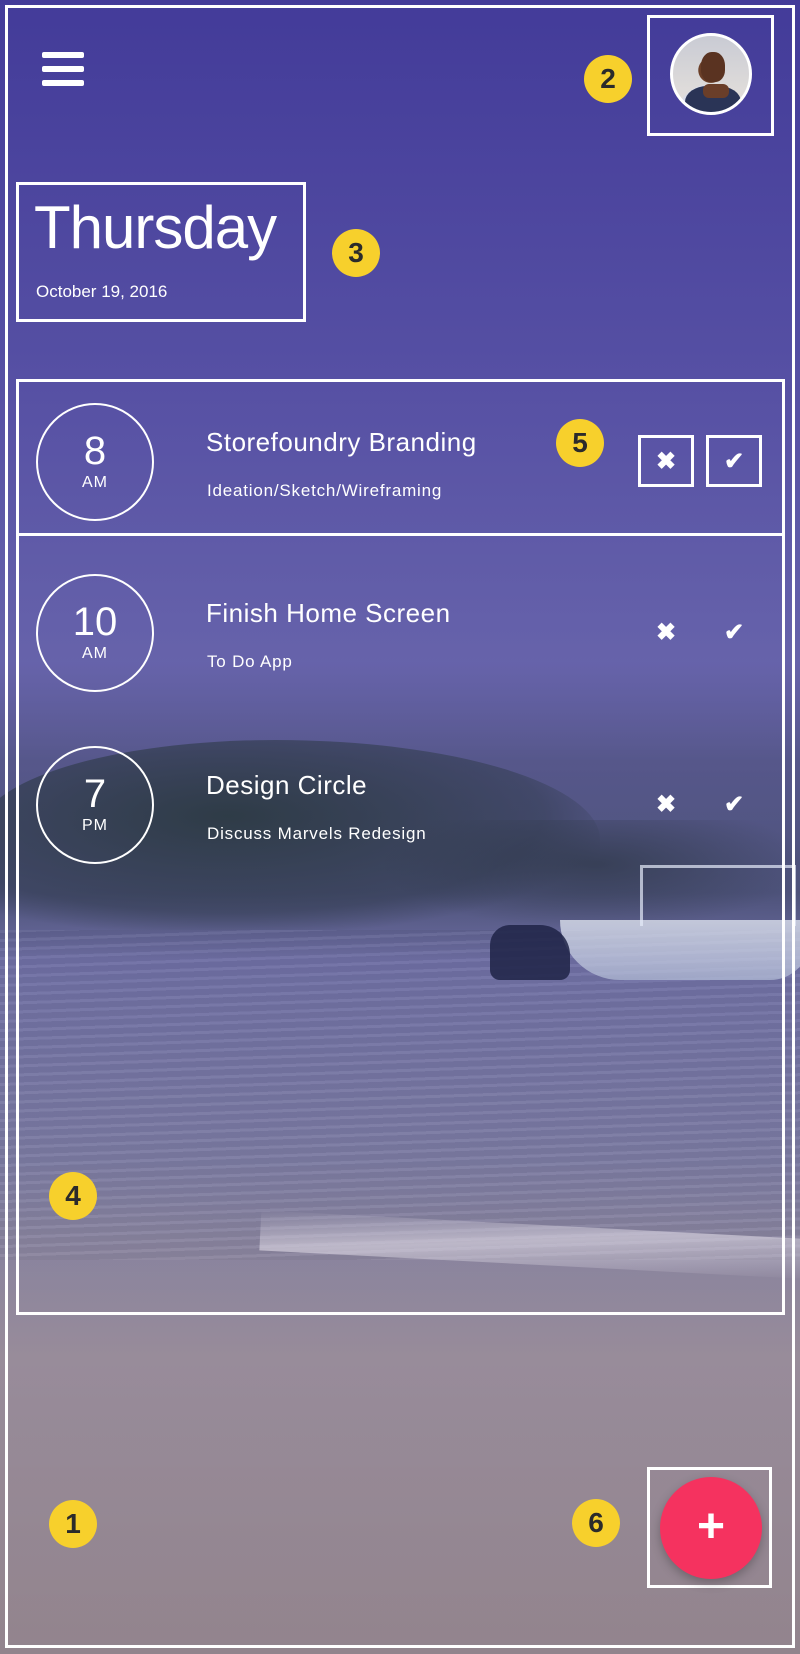 The height and width of the screenshot is (1654, 800). What do you see at coordinates (580, 443) in the screenshot?
I see `annotation-badge-5: 5` at bounding box center [580, 443].